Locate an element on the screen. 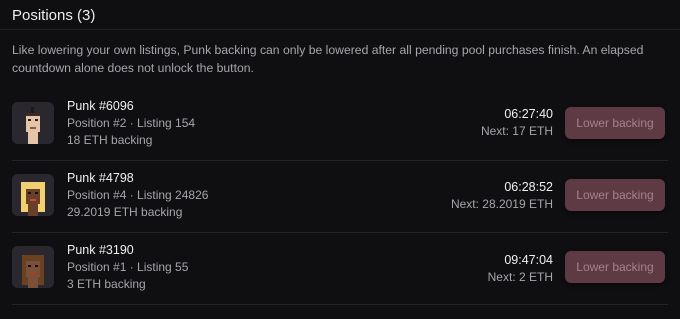  position-listing: Position #1 · Listing 55 is located at coordinates (128, 267).